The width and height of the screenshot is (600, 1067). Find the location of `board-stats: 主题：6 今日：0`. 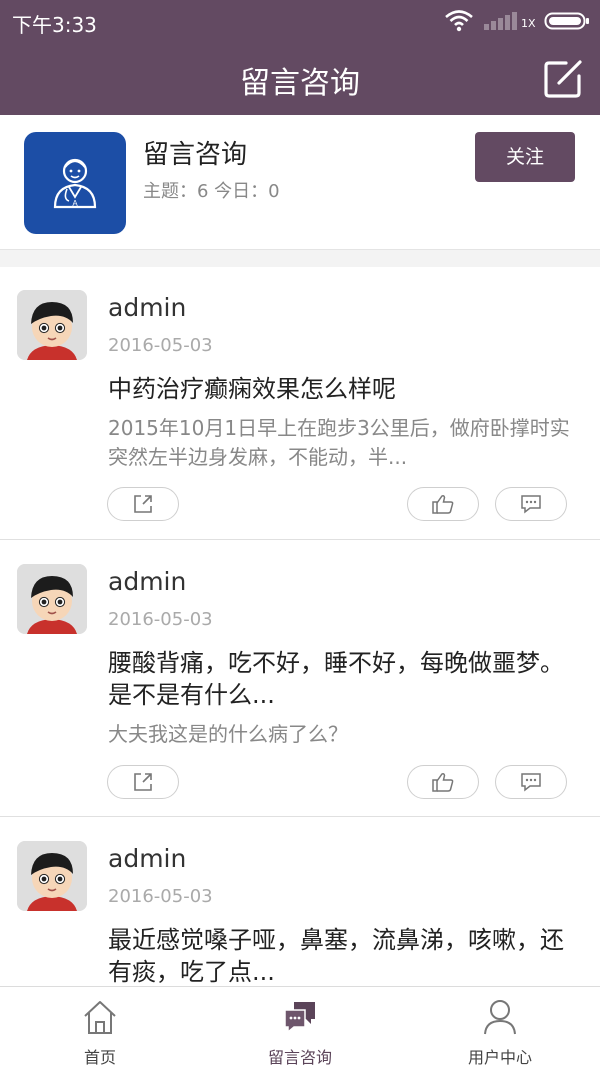

board-stats: 主题：6 今日：0 is located at coordinates (211, 191).